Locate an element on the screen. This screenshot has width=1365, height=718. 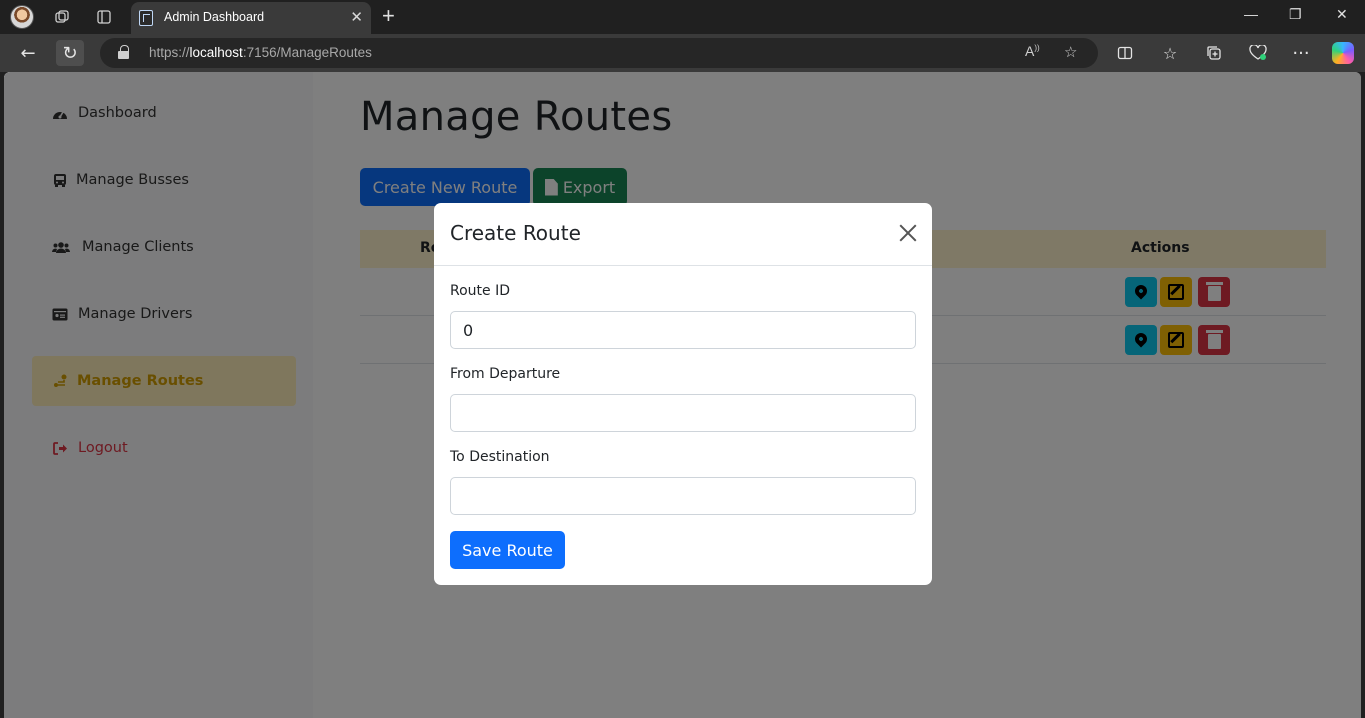
restore-button: ❐ is located at coordinates (1295, 14).